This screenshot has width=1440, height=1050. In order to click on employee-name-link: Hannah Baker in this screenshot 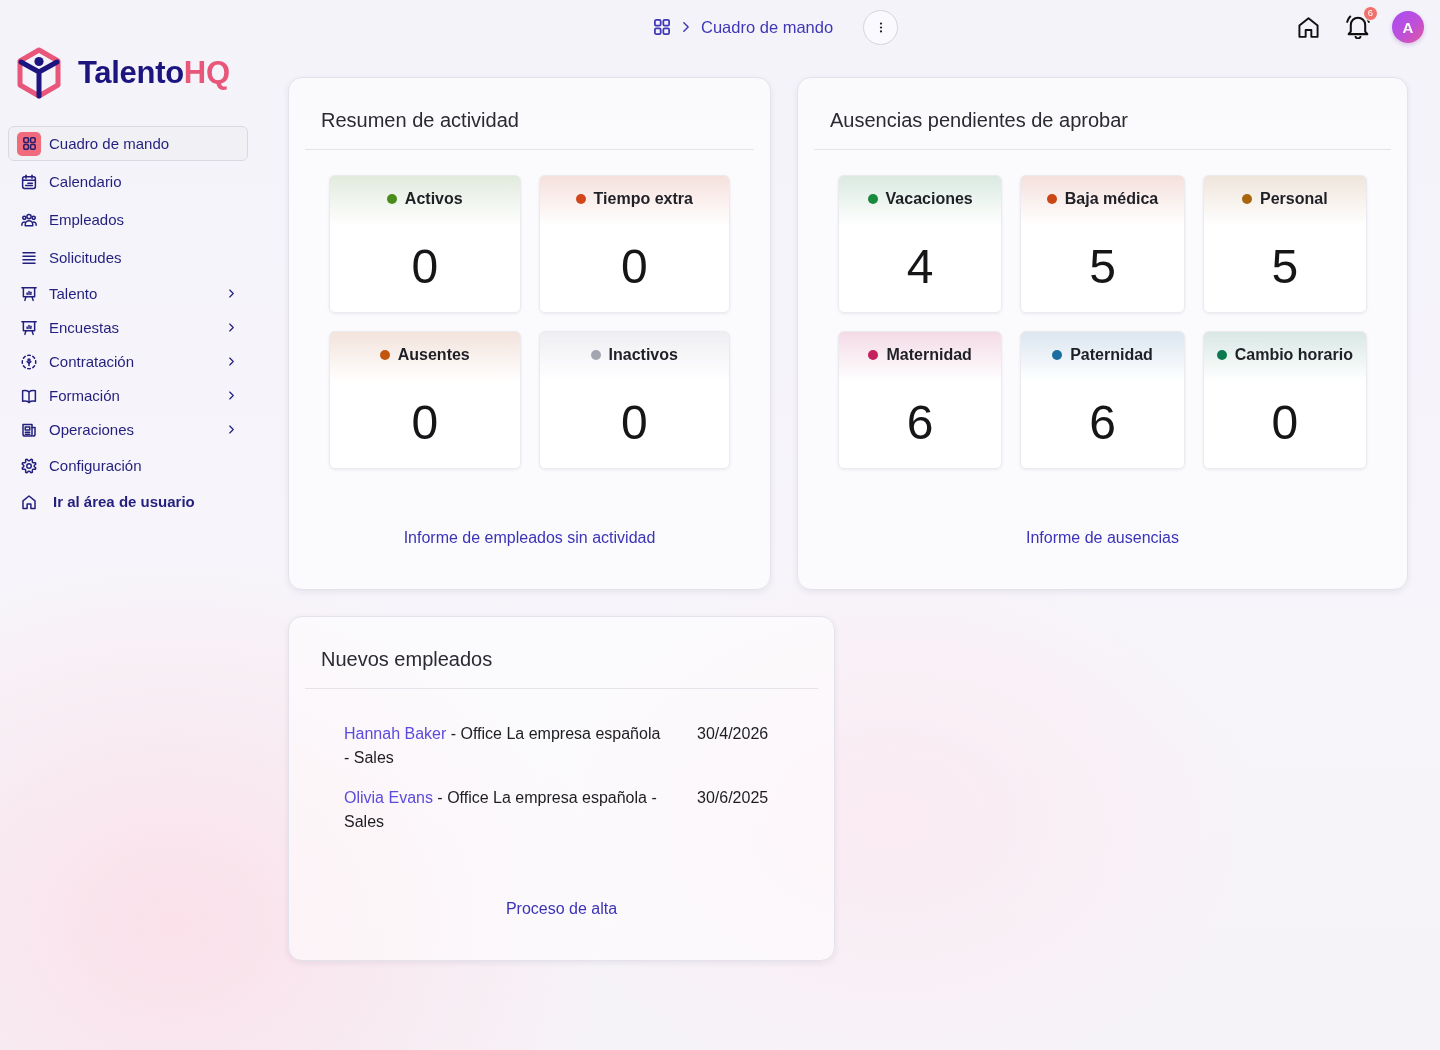, I will do `click(395, 733)`.